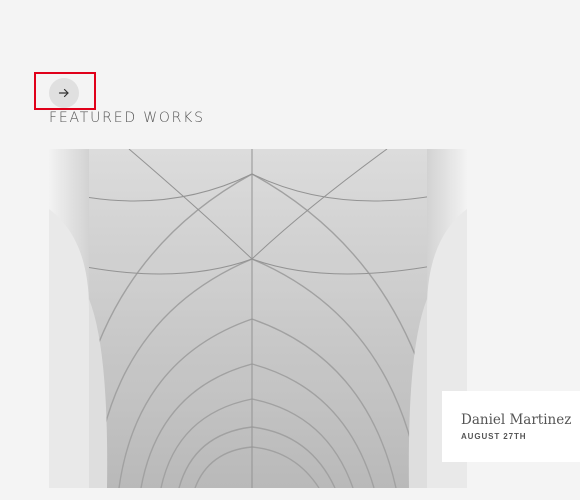  I want to click on work-date: AUGUST 27TH, so click(494, 436).